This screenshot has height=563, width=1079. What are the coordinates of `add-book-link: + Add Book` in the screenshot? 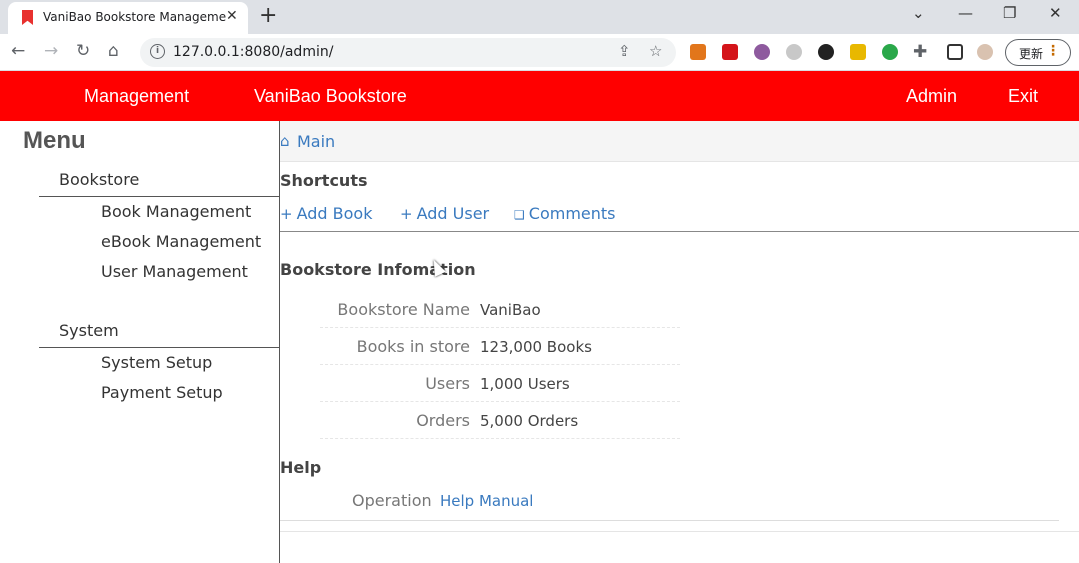 It's located at (326, 213).